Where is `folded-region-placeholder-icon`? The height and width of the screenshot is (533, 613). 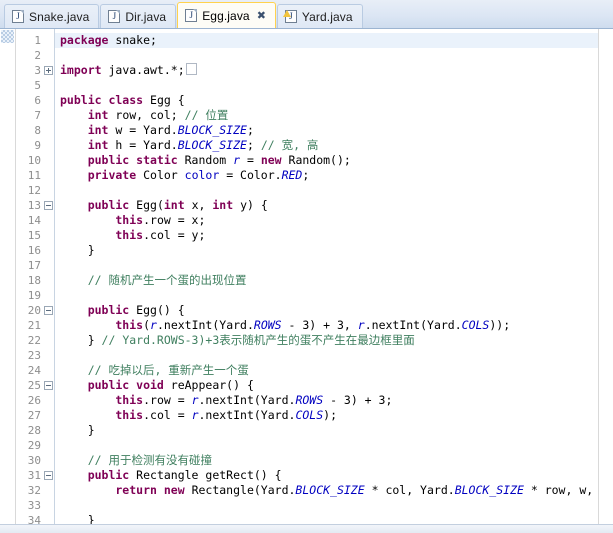 folded-region-placeholder-icon is located at coordinates (191, 69).